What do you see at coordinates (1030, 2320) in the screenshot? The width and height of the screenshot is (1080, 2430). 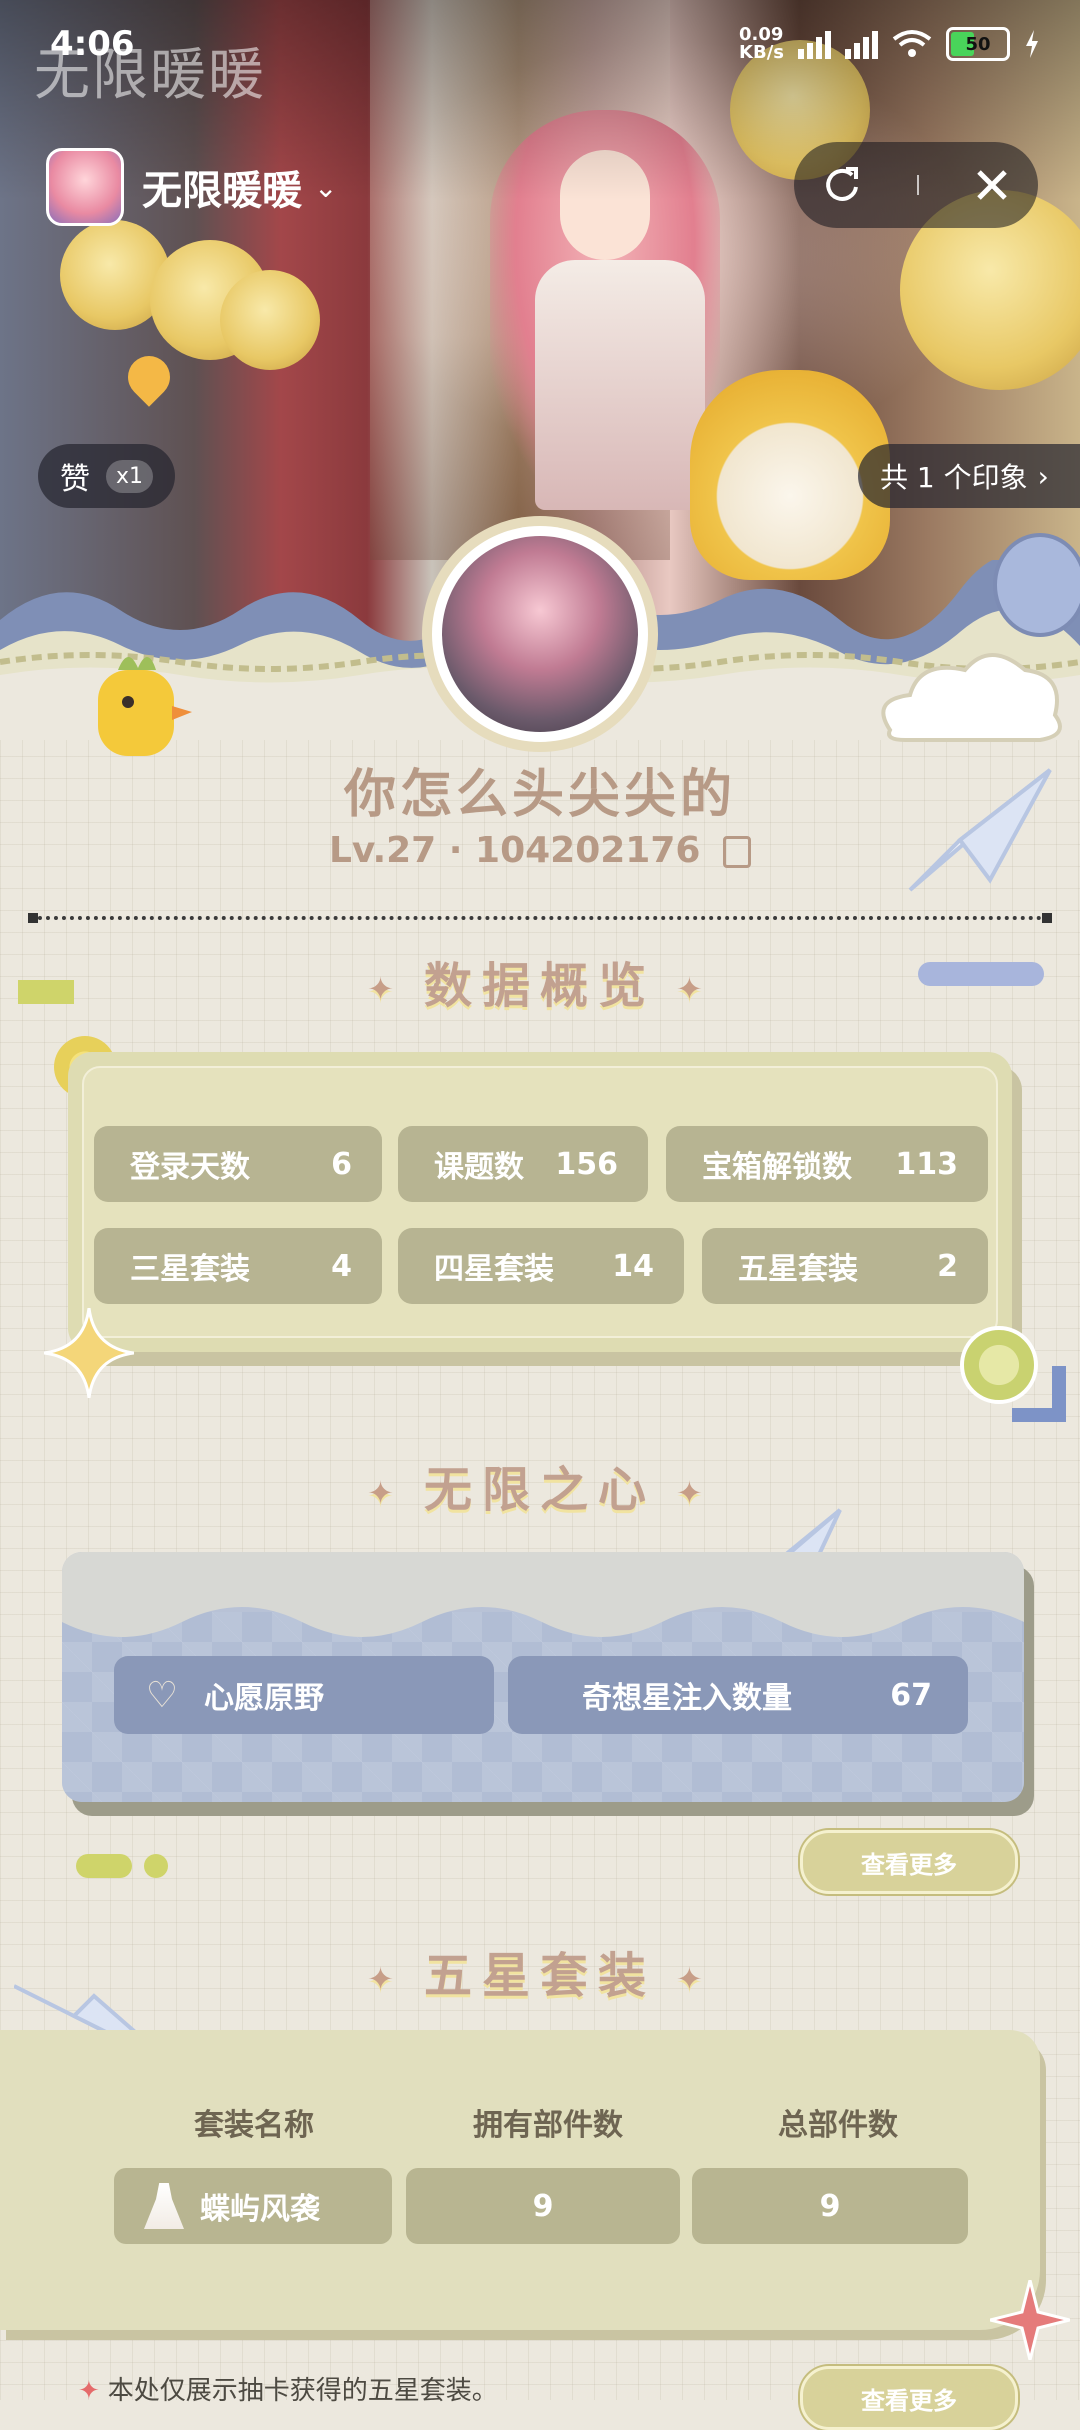 I see `star-decoration` at bounding box center [1030, 2320].